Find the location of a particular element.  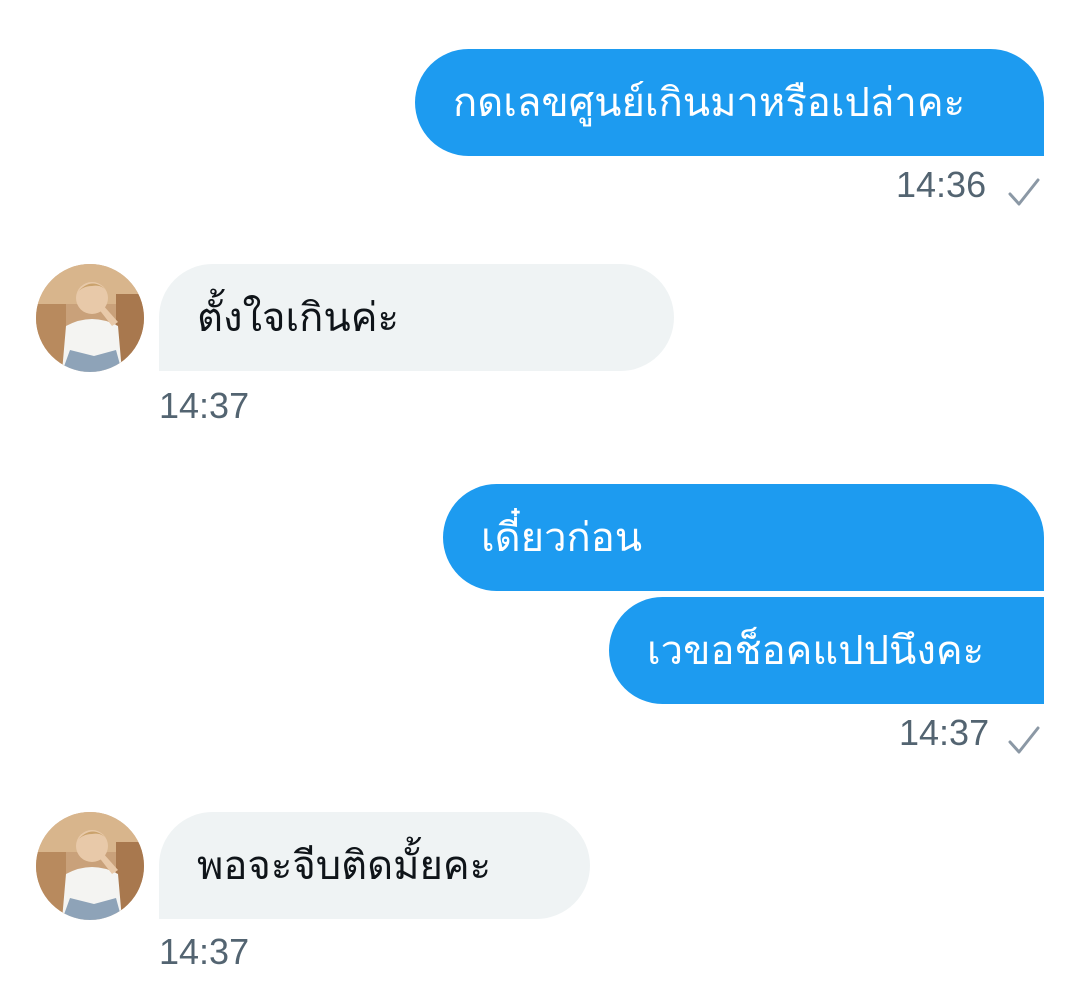

outgoing-message-bubble: กดเลขศูนย์เกินมาหรือเปล่าคะ is located at coordinates (729, 102).